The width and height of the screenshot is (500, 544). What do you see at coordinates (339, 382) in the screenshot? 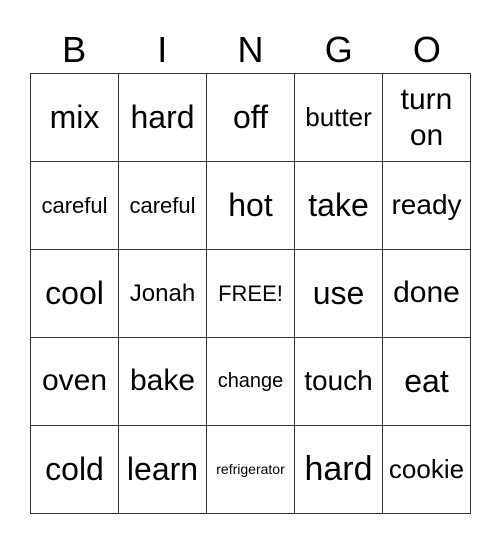
I see `bingo-cell: touch` at bounding box center [339, 382].